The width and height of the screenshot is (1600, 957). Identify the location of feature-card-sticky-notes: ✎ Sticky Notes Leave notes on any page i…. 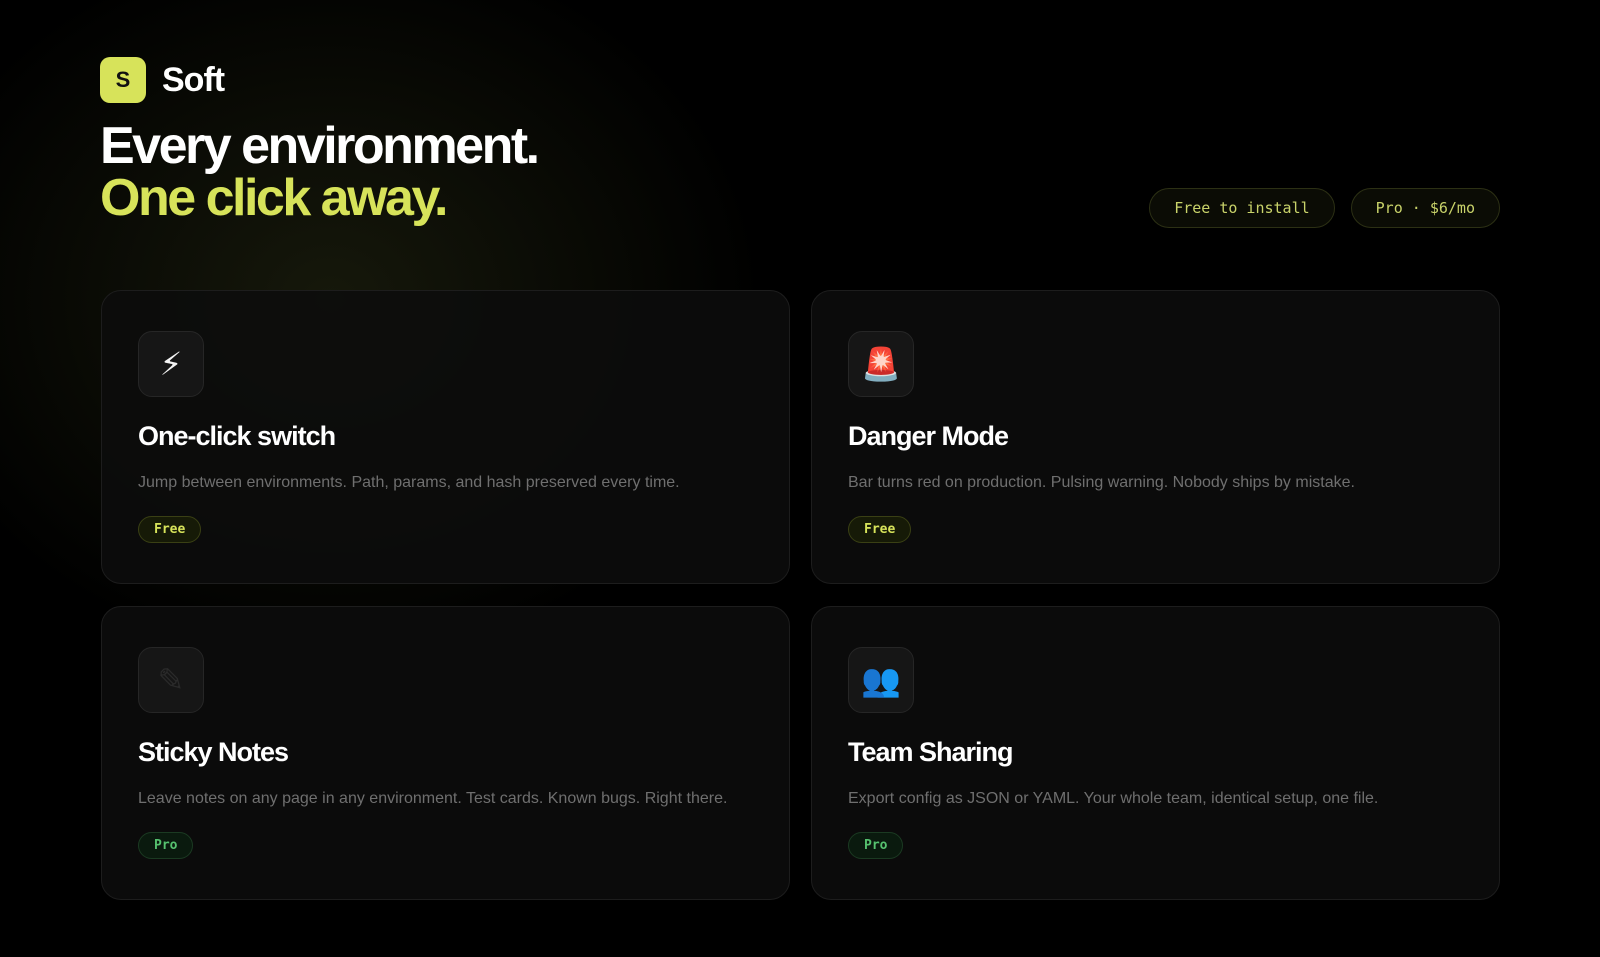
(445, 753).